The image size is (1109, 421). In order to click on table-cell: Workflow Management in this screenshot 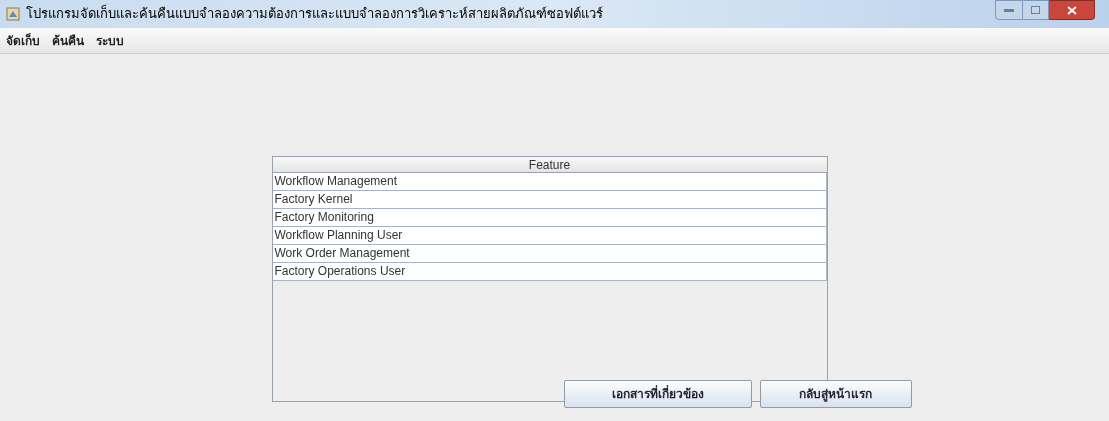, I will do `click(549, 182)`.